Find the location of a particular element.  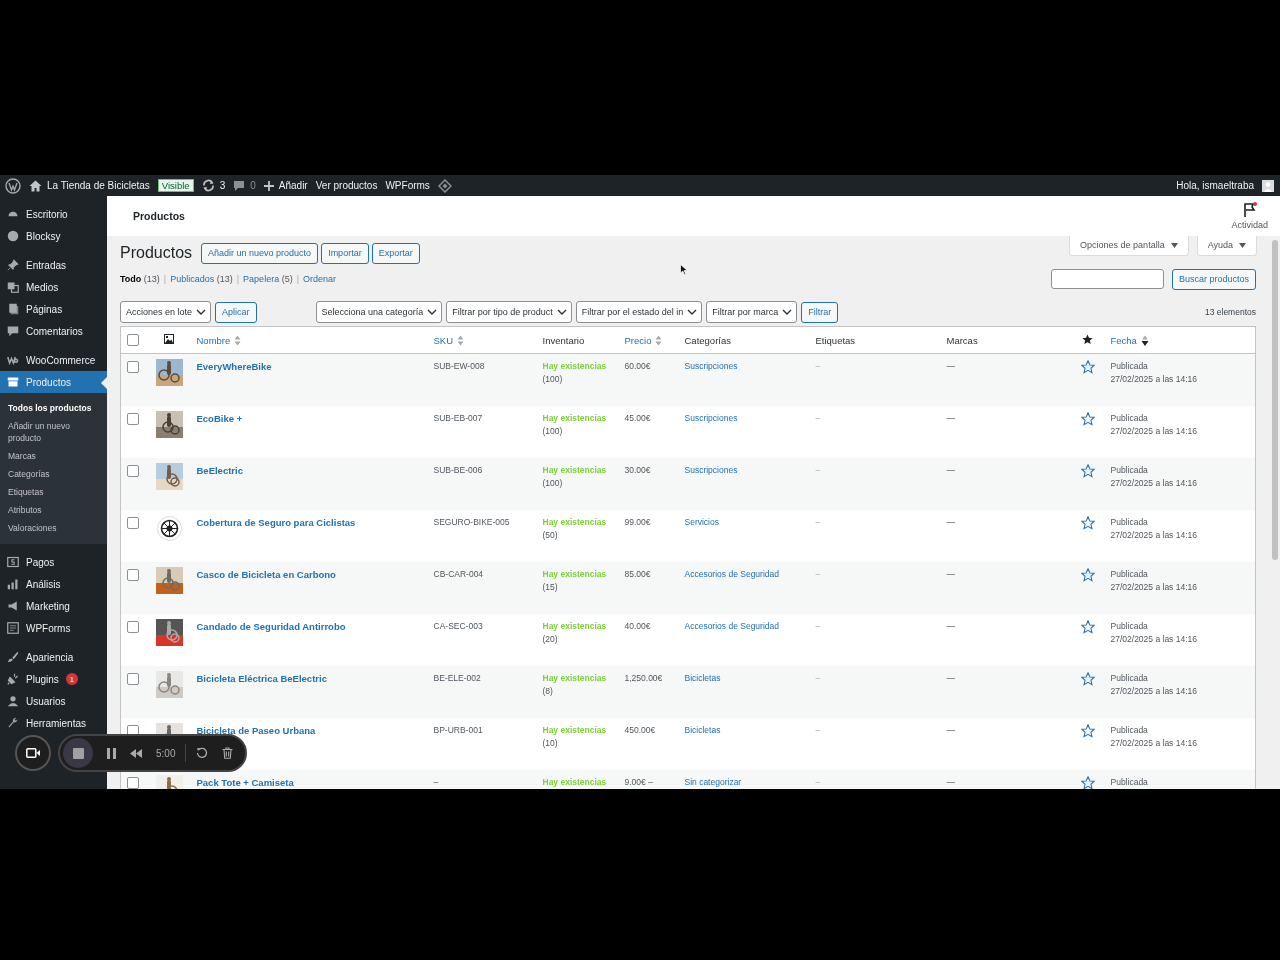

sidebar-item: Páginas is located at coordinates (53, 309).